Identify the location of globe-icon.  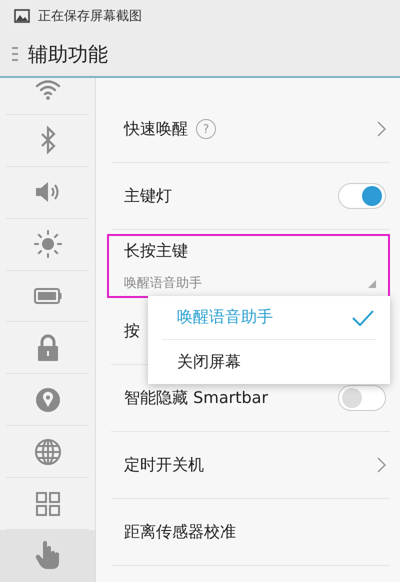
(48, 452).